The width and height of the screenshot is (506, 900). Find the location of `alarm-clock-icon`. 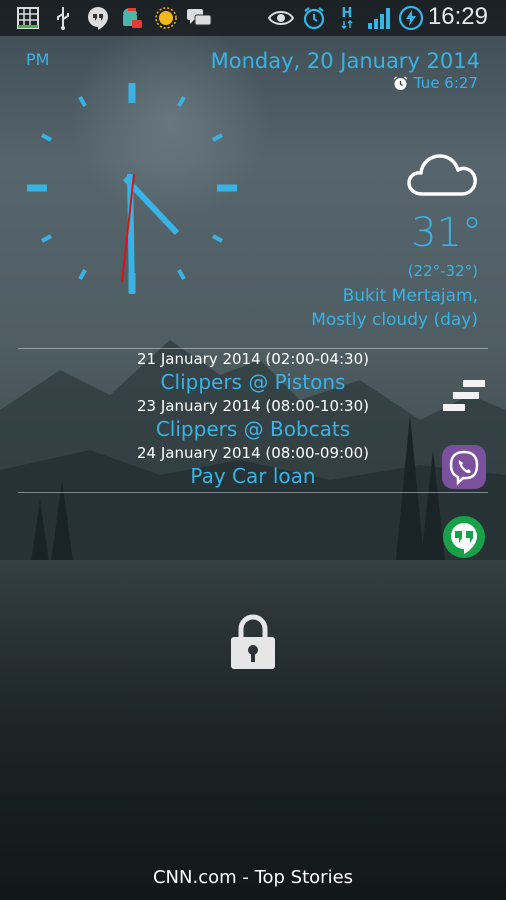

alarm-clock-icon is located at coordinates (400, 82).